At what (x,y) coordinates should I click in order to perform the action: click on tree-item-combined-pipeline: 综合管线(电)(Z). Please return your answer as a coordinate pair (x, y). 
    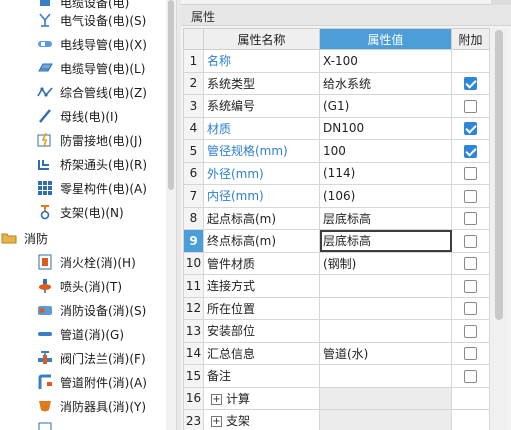
    Looking at the image, I should click on (91, 92).